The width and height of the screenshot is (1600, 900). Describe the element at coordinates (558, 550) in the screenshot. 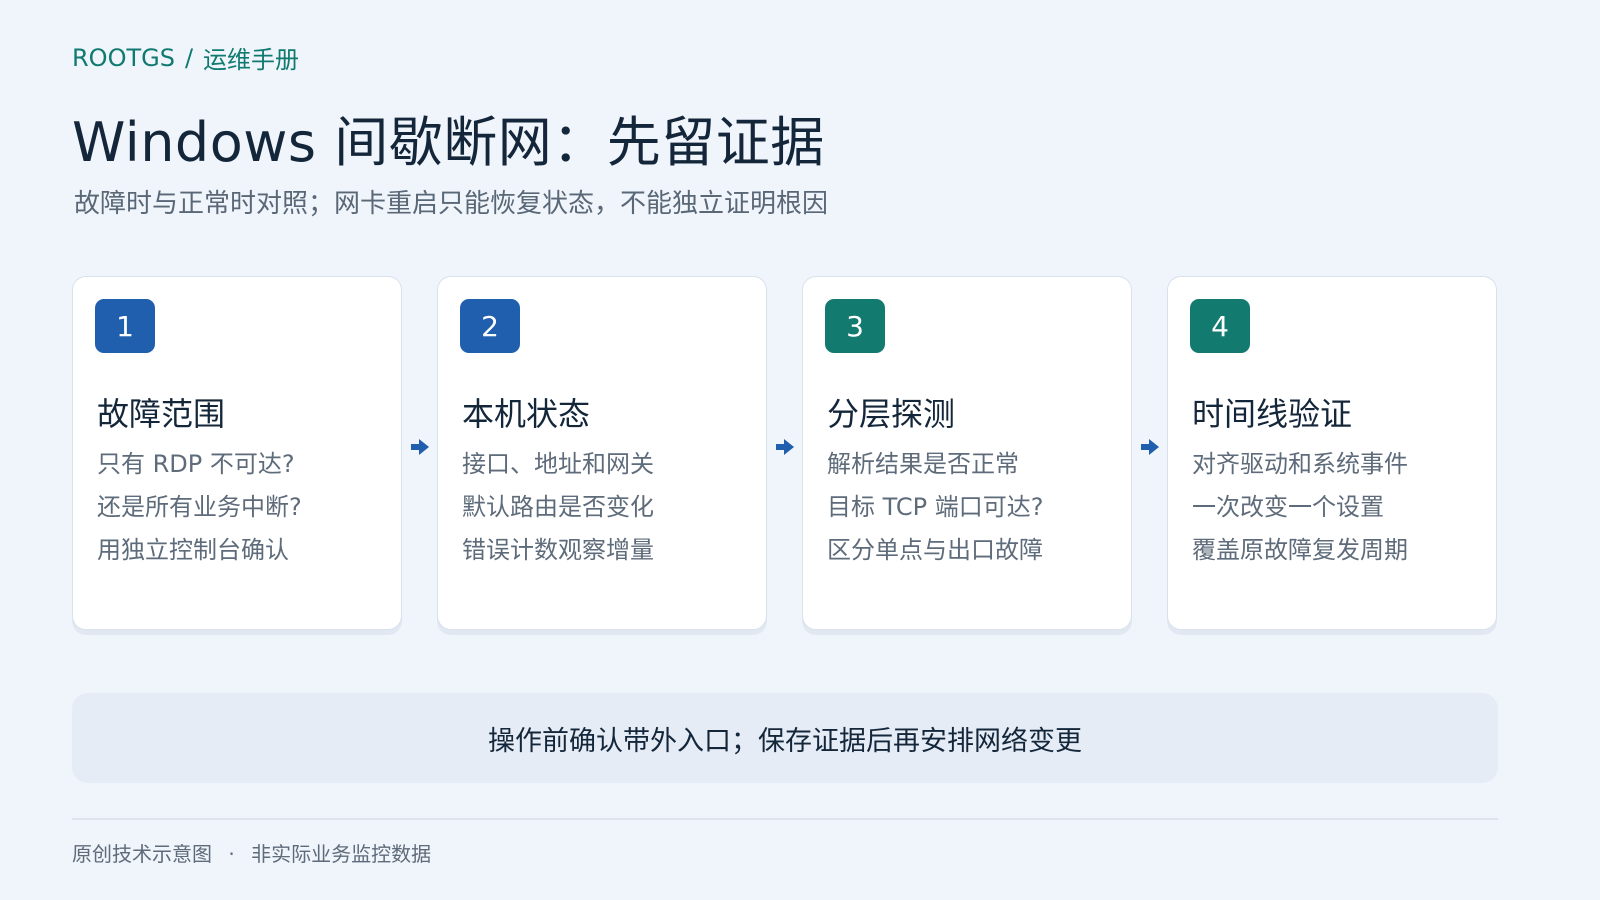

I see `step-line: 错误计数观察增量` at that location.